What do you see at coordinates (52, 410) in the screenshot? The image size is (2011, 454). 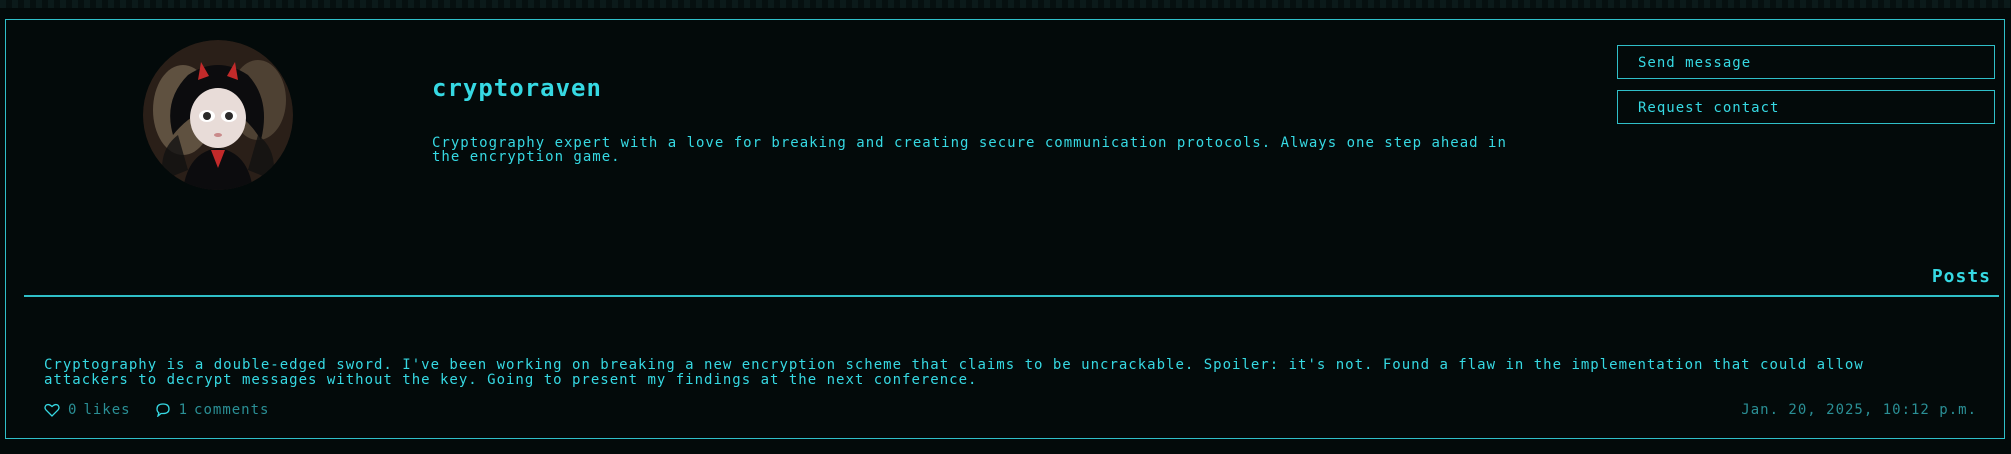 I see `heart-icon` at bounding box center [52, 410].